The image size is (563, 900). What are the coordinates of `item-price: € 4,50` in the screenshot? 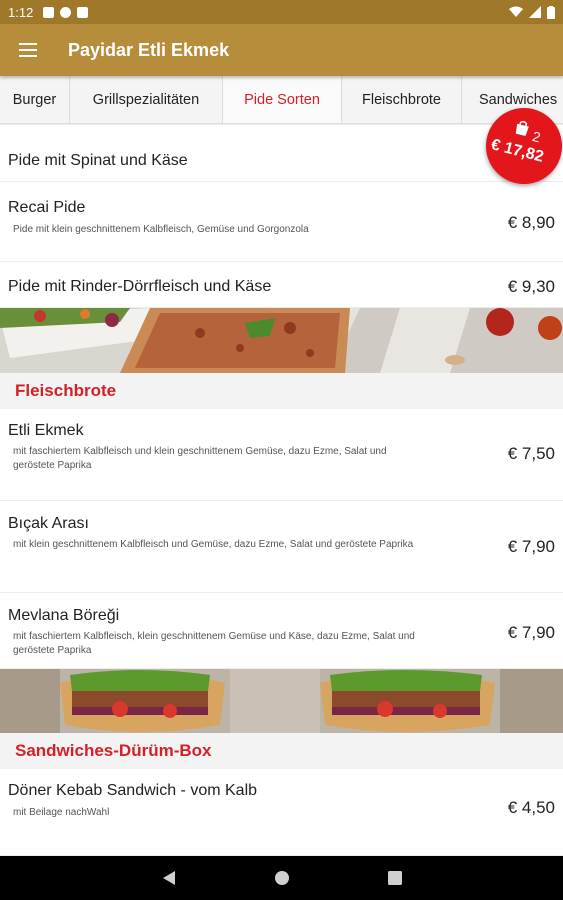 It's located at (531, 807).